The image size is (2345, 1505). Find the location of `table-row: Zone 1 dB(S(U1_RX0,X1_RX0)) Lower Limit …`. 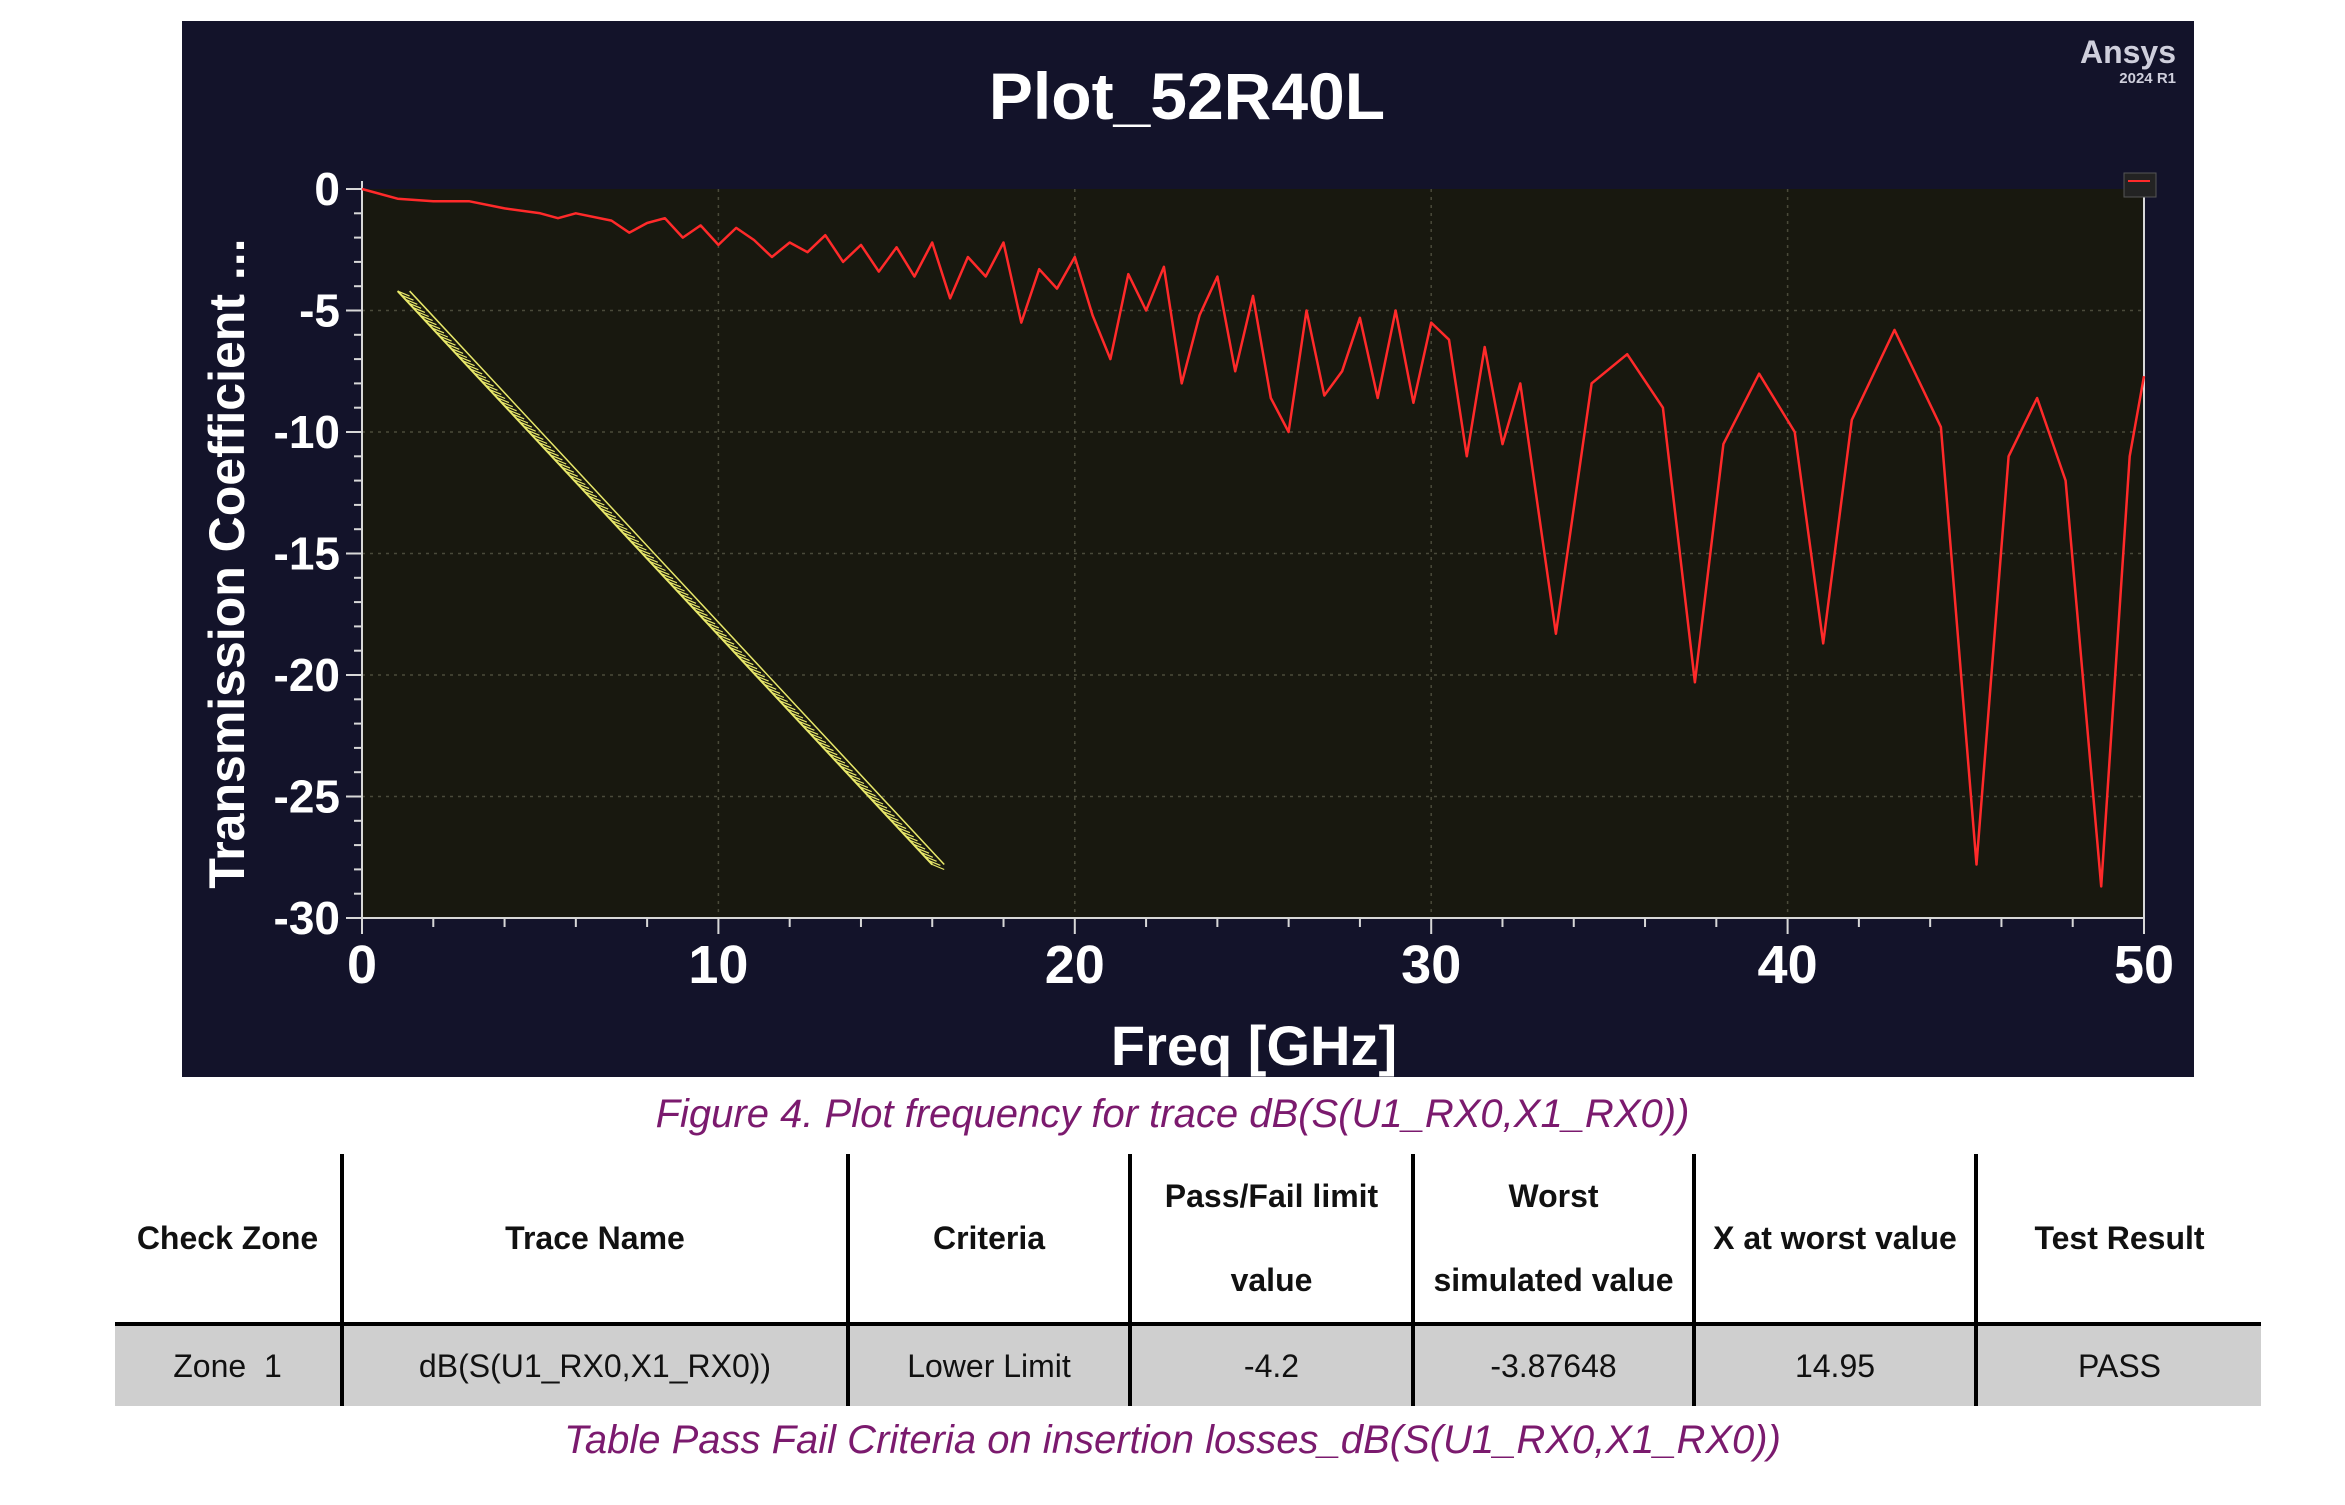

table-row: Zone 1 dB(S(U1_RX0,X1_RX0)) Lower Limit … is located at coordinates (1188, 1364).